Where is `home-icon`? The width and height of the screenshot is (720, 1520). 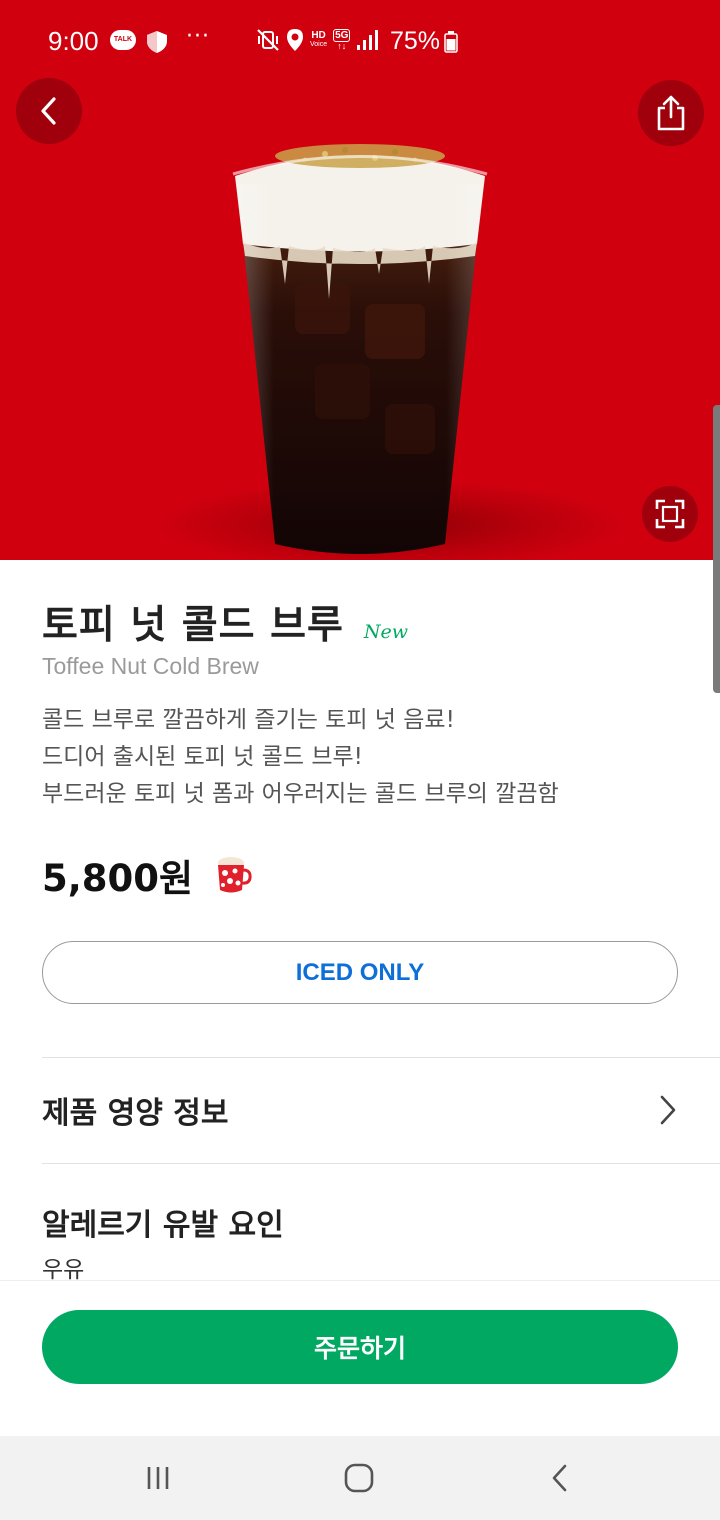 home-icon is located at coordinates (359, 1478).